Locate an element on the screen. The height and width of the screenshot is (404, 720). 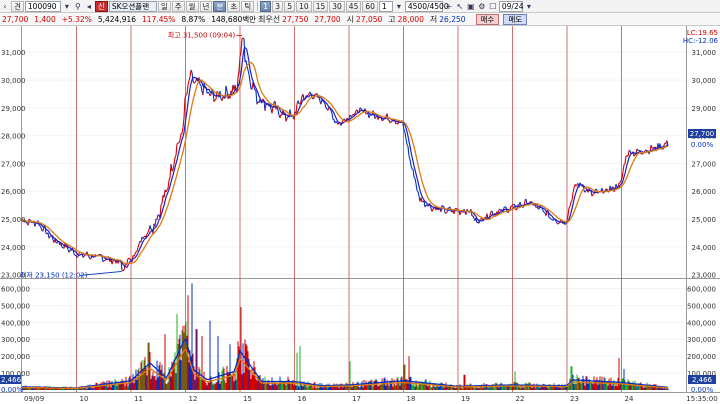
period-minute-button: 분 is located at coordinates (220, 6).